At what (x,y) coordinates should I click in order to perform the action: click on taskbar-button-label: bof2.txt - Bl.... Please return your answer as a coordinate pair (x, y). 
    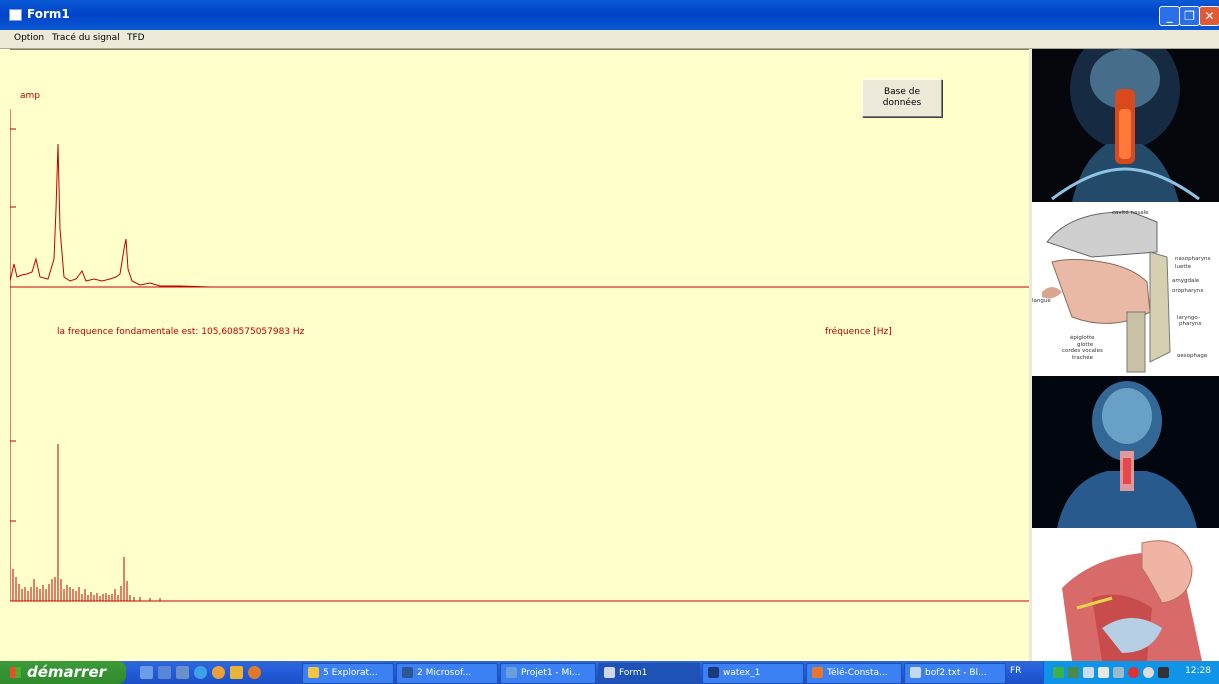
    Looking at the image, I should click on (956, 673).